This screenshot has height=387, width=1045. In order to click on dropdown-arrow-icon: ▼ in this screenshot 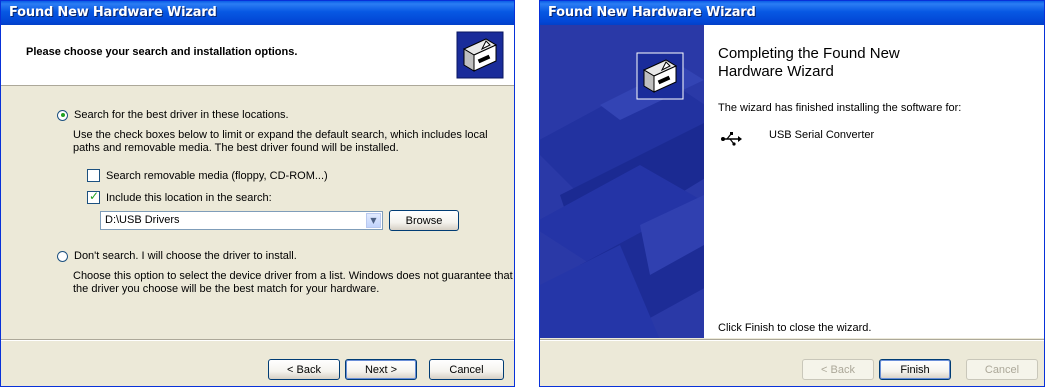, I will do `click(373, 220)`.